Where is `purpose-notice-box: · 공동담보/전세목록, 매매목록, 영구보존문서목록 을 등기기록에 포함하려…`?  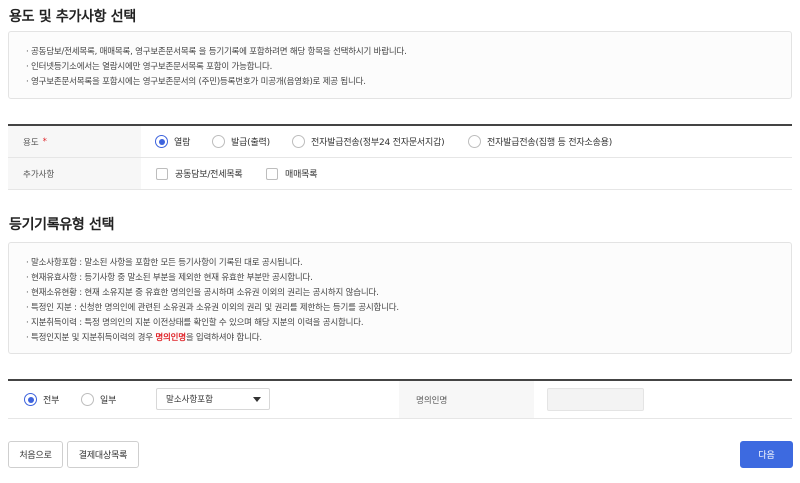
purpose-notice-box: · 공동담보/전세목록, 매매목록, 영구보존문서목록 을 등기기록에 포함하려… is located at coordinates (400, 65).